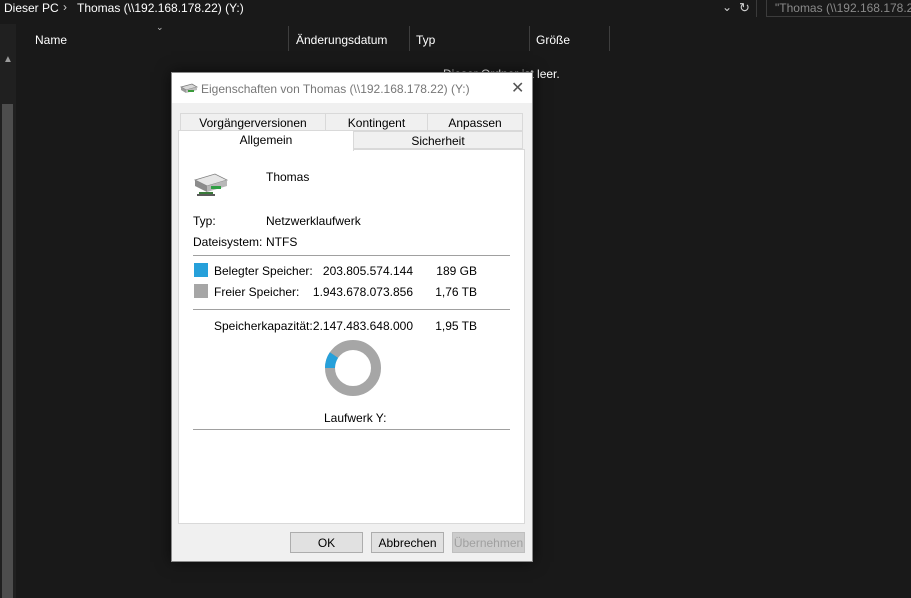  Describe the element at coordinates (263, 271) in the screenshot. I see `used-space-label: Belegter Speicher:` at that location.